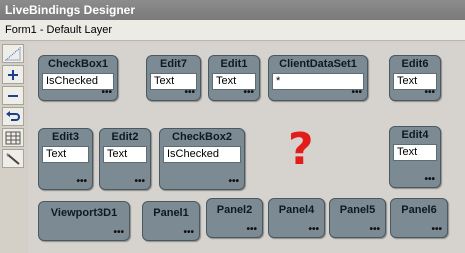  Describe the element at coordinates (58, 30) in the screenshot. I see `layer-label: Form1 - Default Layer` at that location.